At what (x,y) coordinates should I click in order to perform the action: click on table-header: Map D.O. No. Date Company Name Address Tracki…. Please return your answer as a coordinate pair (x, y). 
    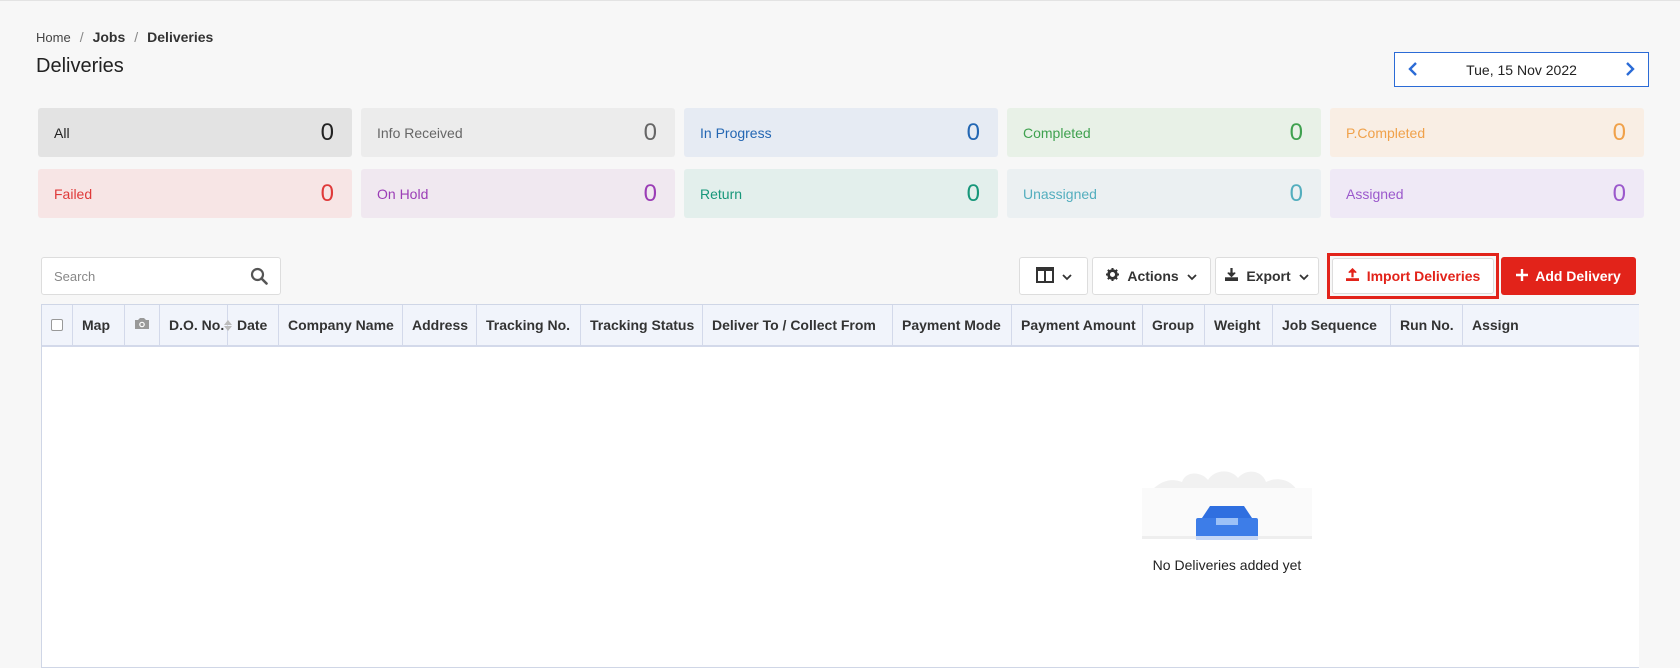
    Looking at the image, I should click on (840, 326).